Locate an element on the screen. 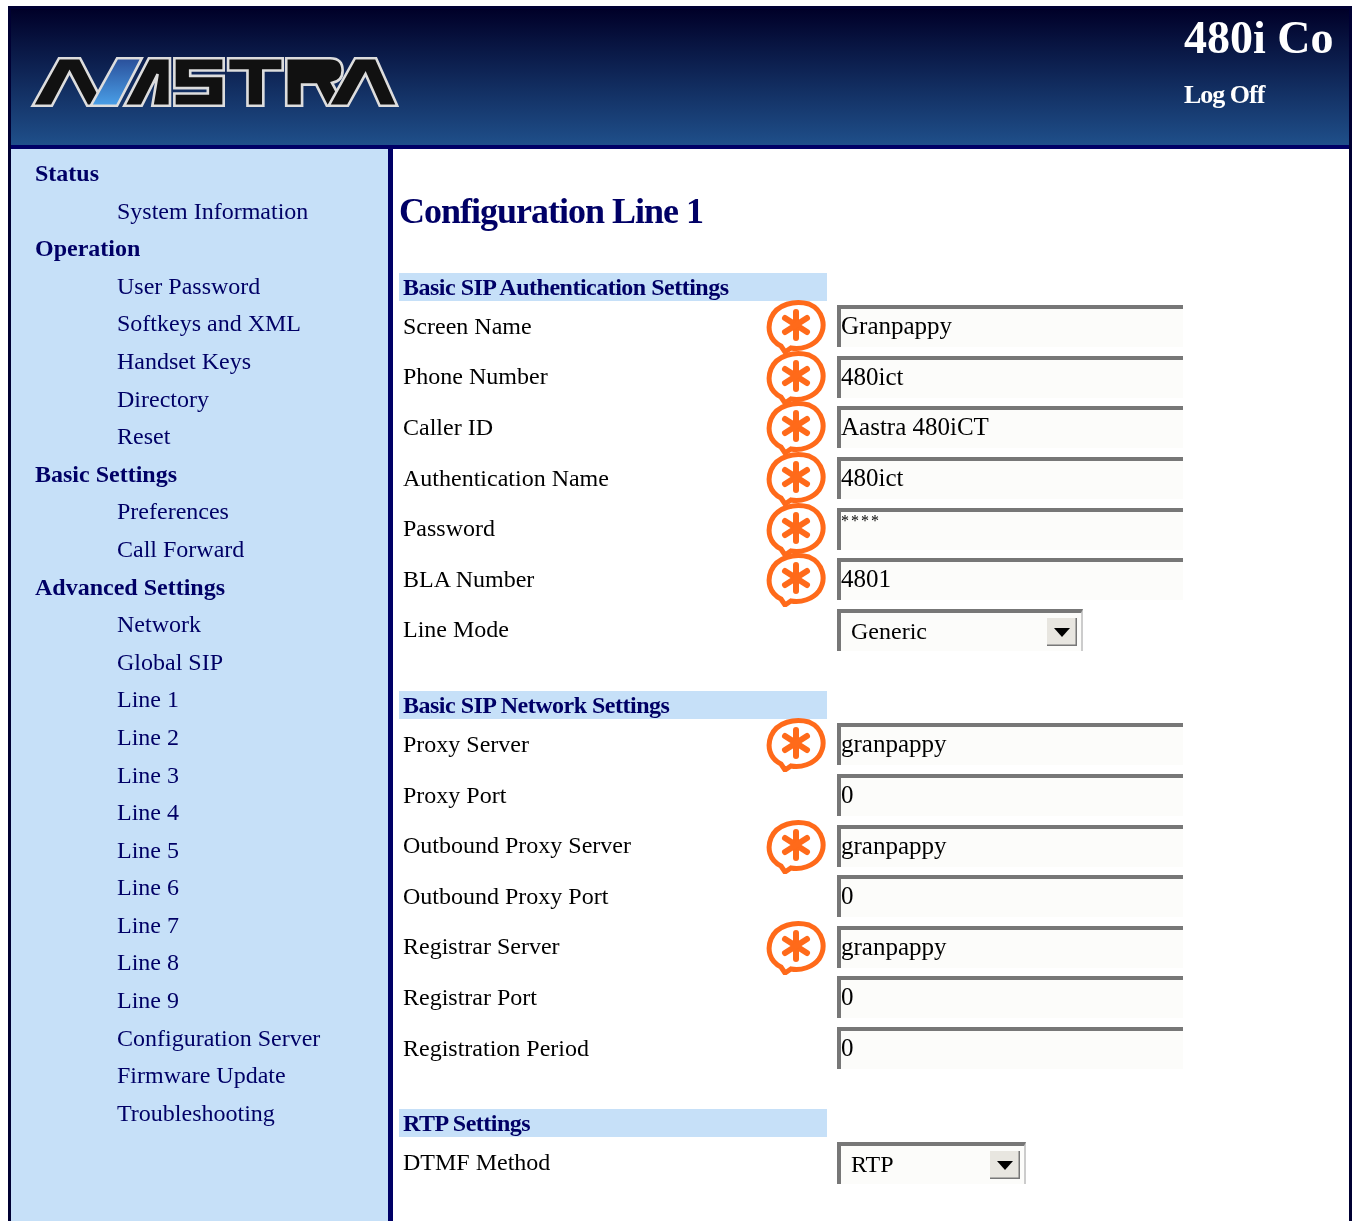 This screenshot has height=1221, width=1356. nav-group-link: Operation is located at coordinates (88, 249).